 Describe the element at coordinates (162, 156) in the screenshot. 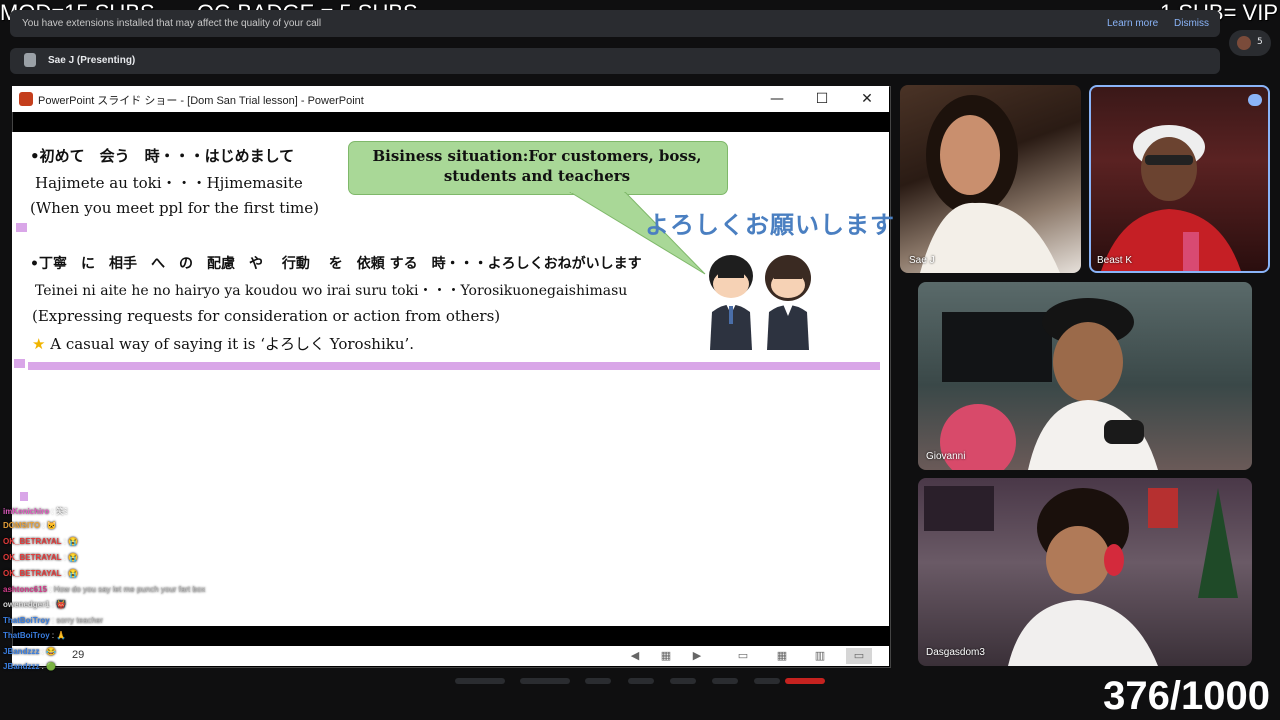

I see `slide-line-hajimete-jp: •初めて 会う 時・・・はじめまして` at that location.